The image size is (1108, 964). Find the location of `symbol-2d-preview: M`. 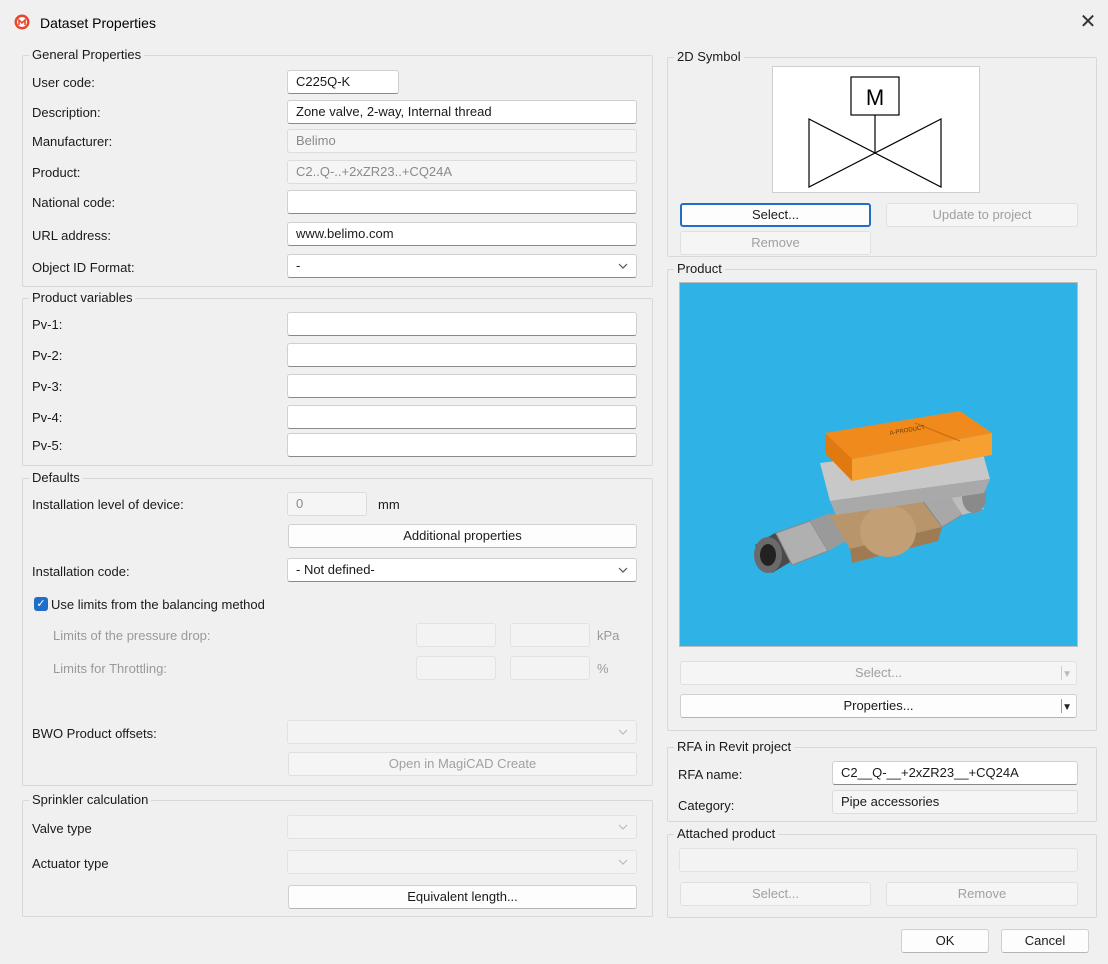

symbol-2d-preview: M is located at coordinates (876, 129).